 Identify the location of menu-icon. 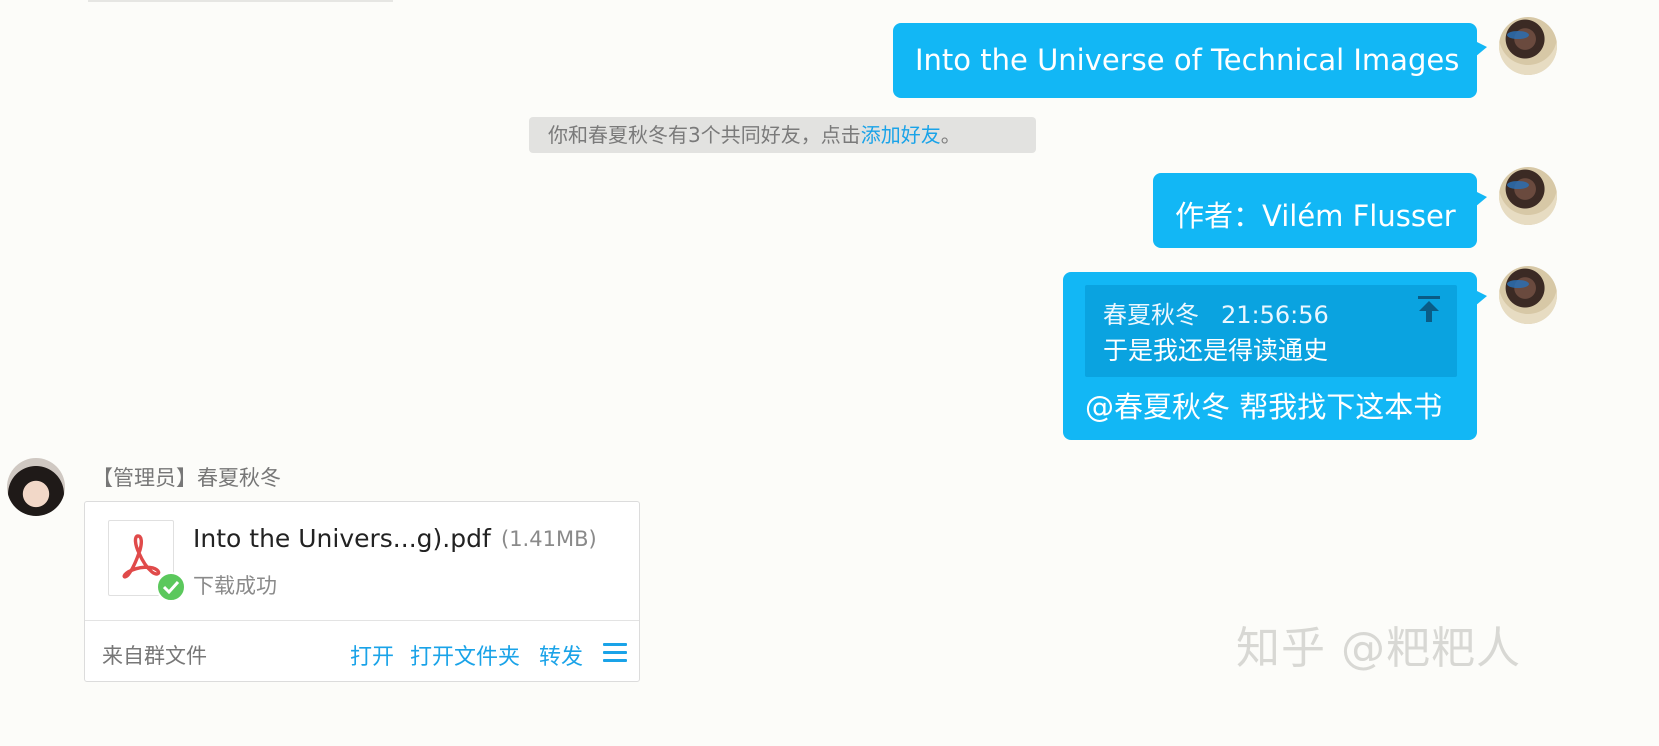
(615, 653).